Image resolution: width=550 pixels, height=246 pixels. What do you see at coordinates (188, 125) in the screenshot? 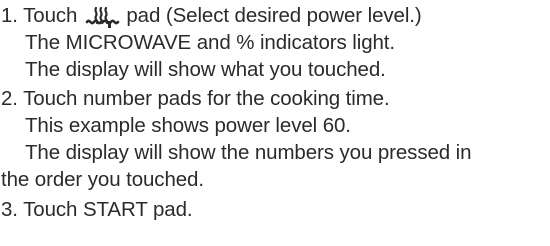
I see `step-2-line-2: This example shows power level 60.` at bounding box center [188, 125].